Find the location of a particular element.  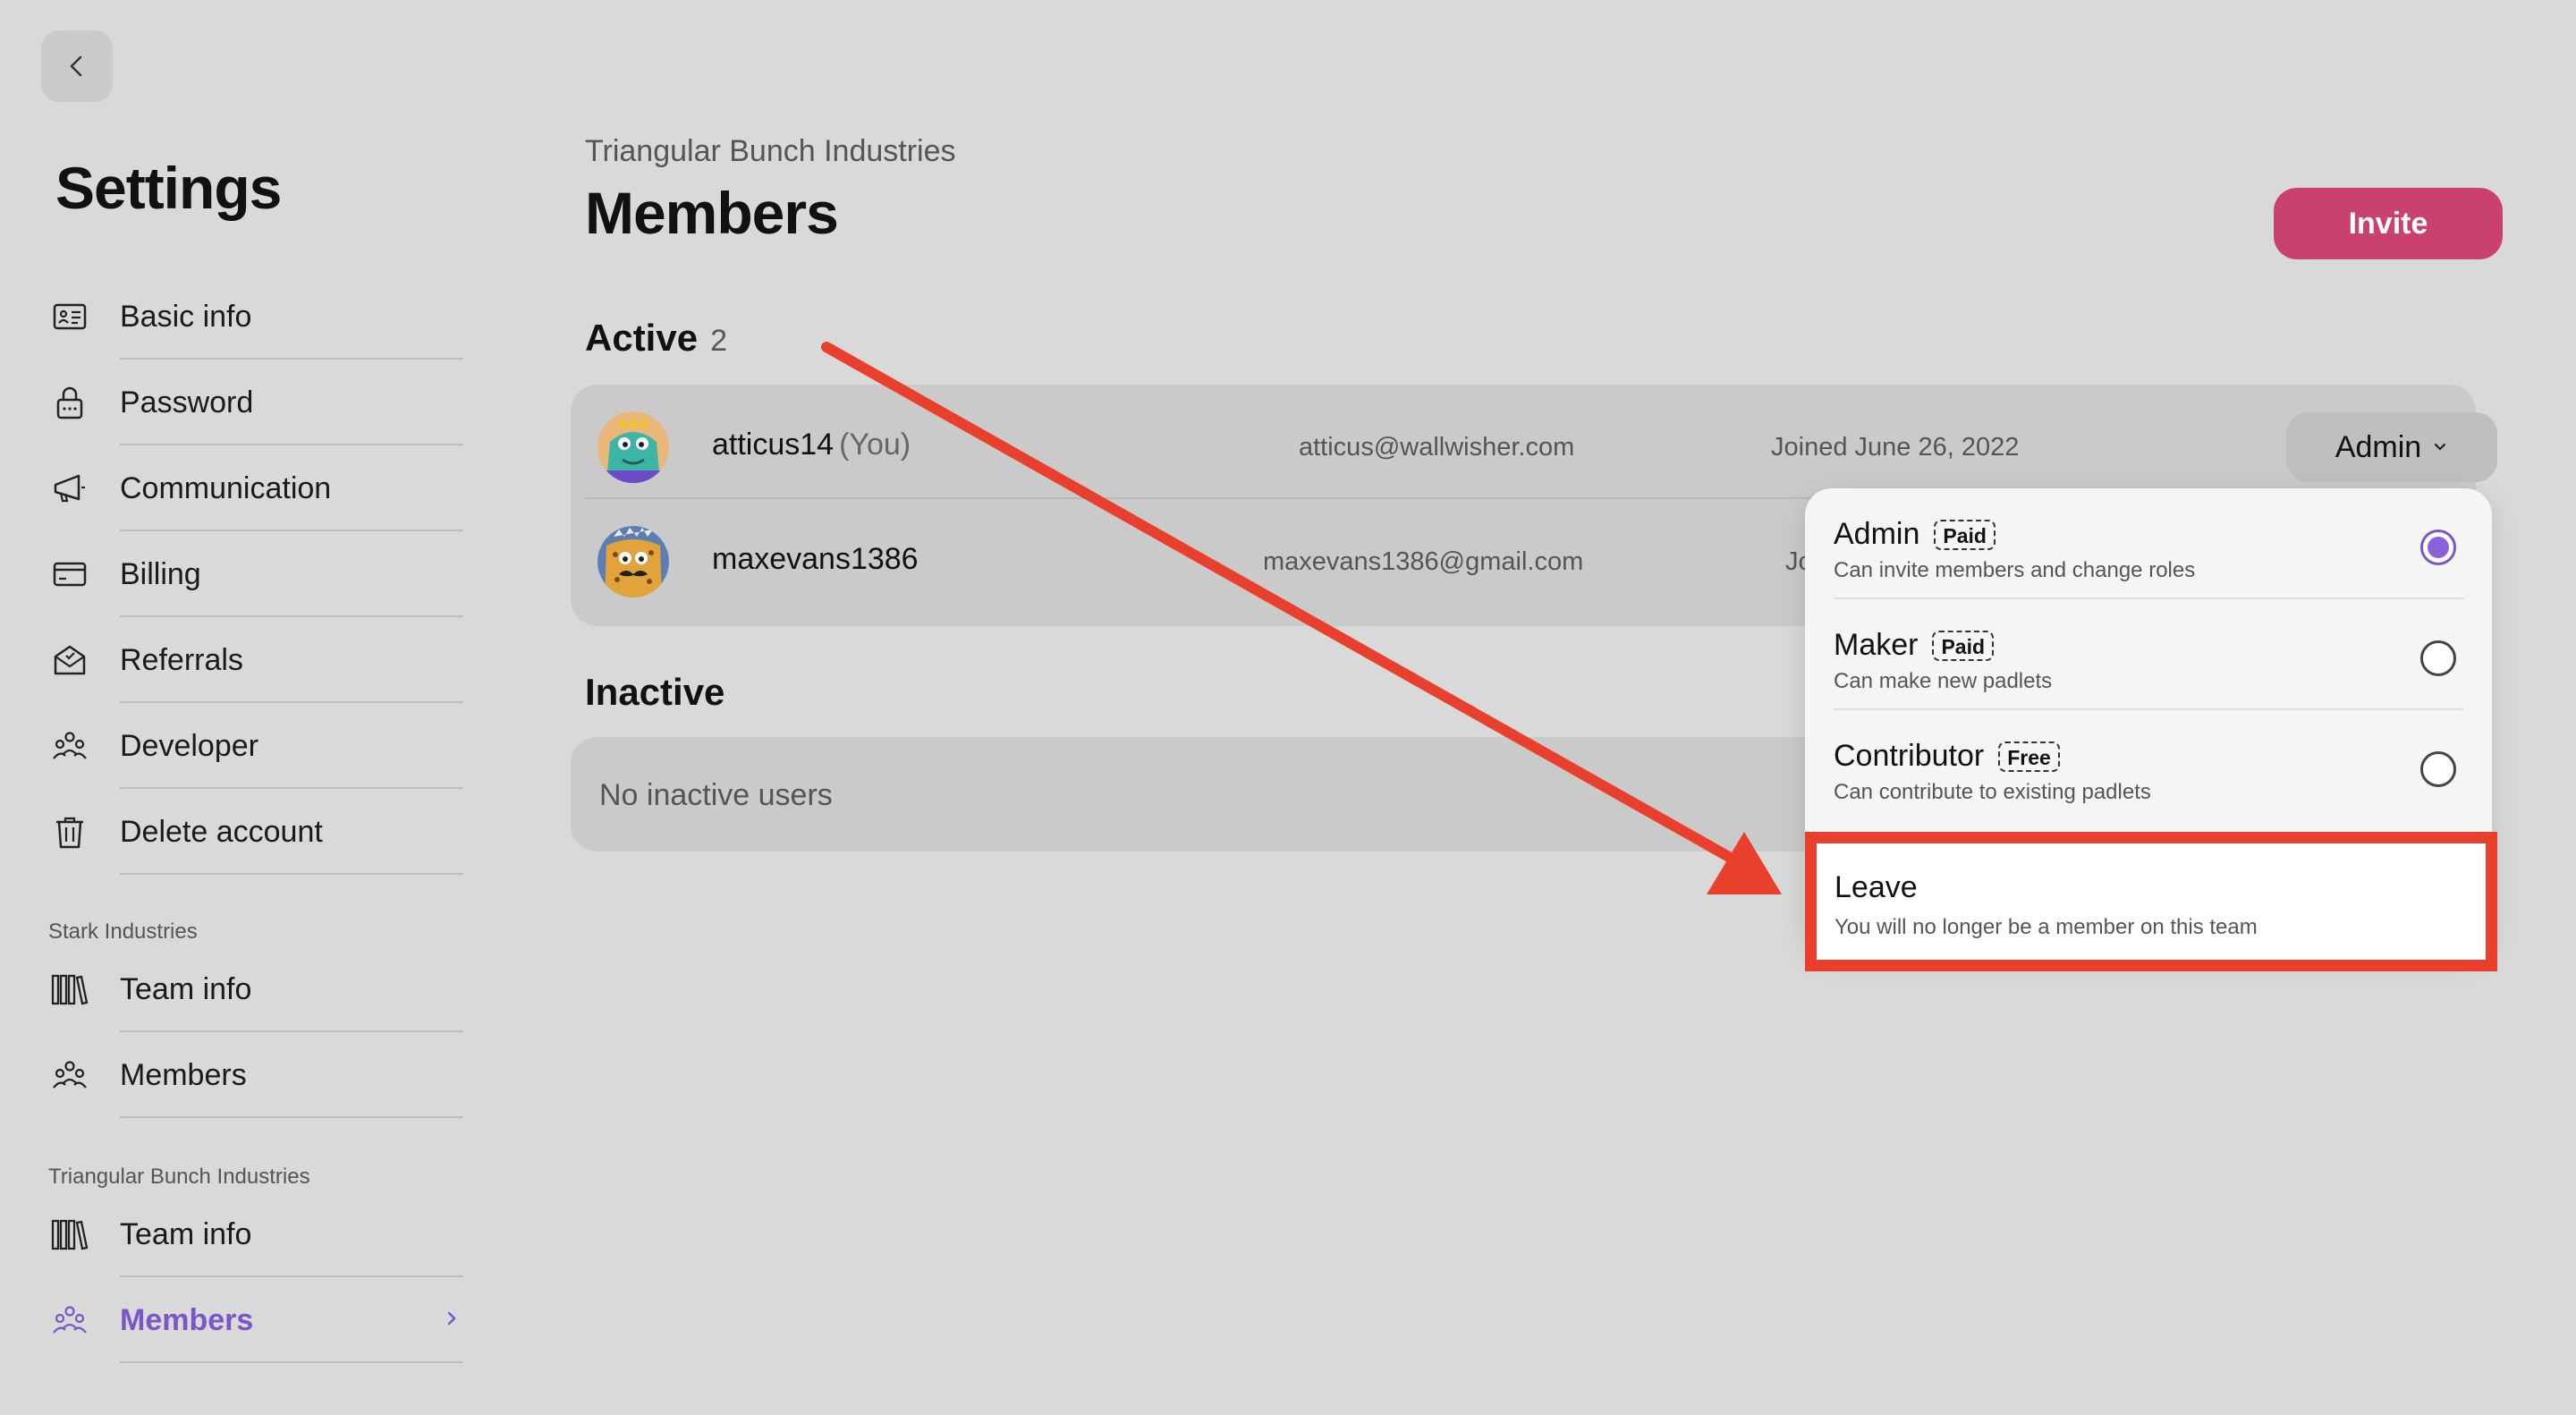

radio-button-selected is located at coordinates (2438, 548).